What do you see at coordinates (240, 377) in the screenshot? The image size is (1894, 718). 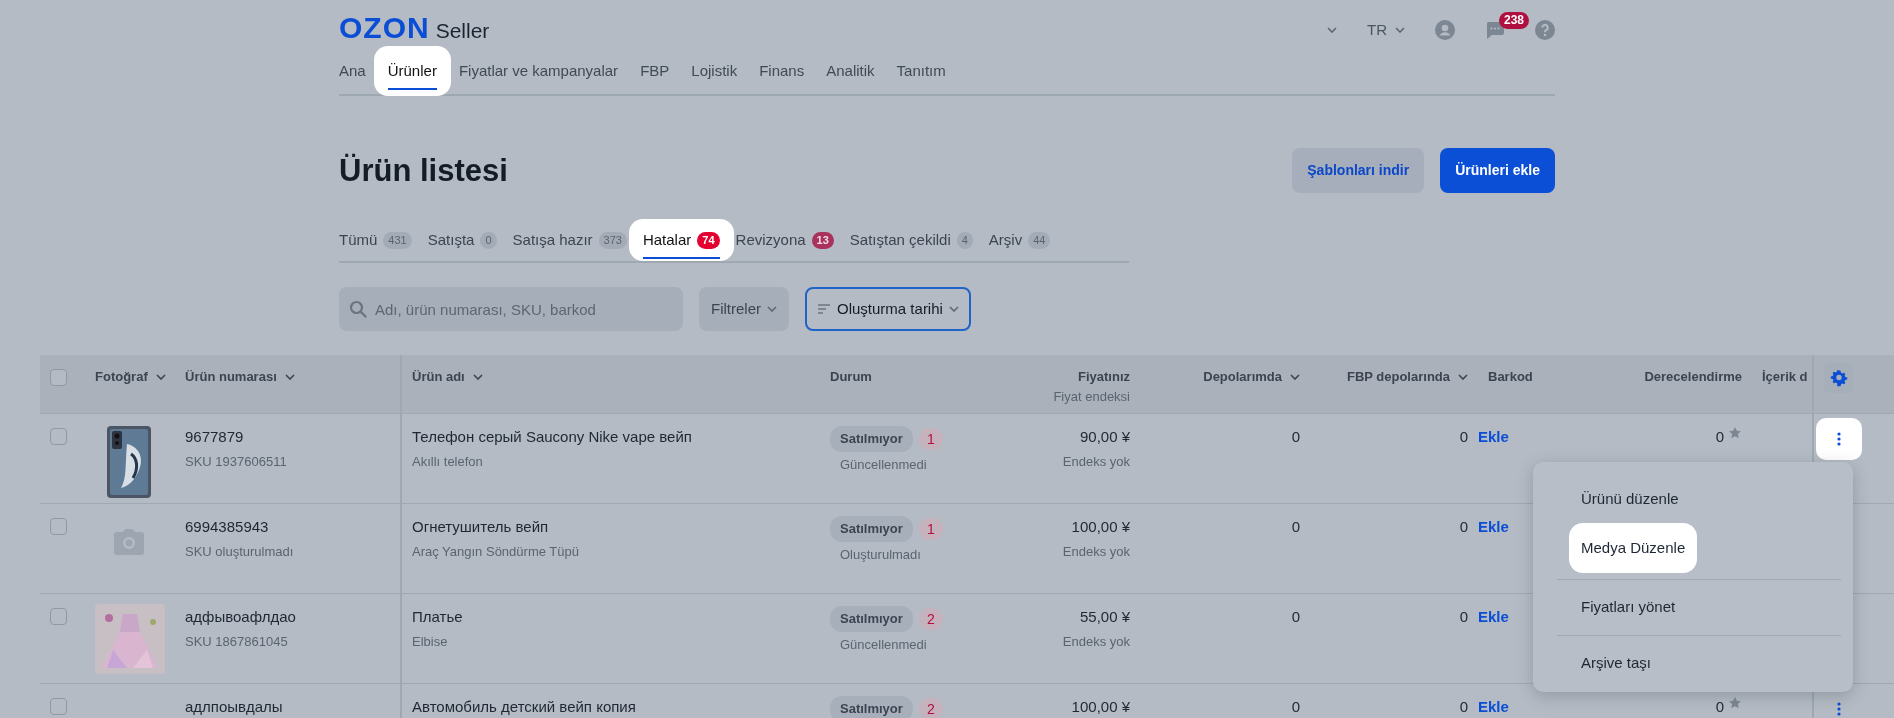 I see `column-header: Ürün numarası` at bounding box center [240, 377].